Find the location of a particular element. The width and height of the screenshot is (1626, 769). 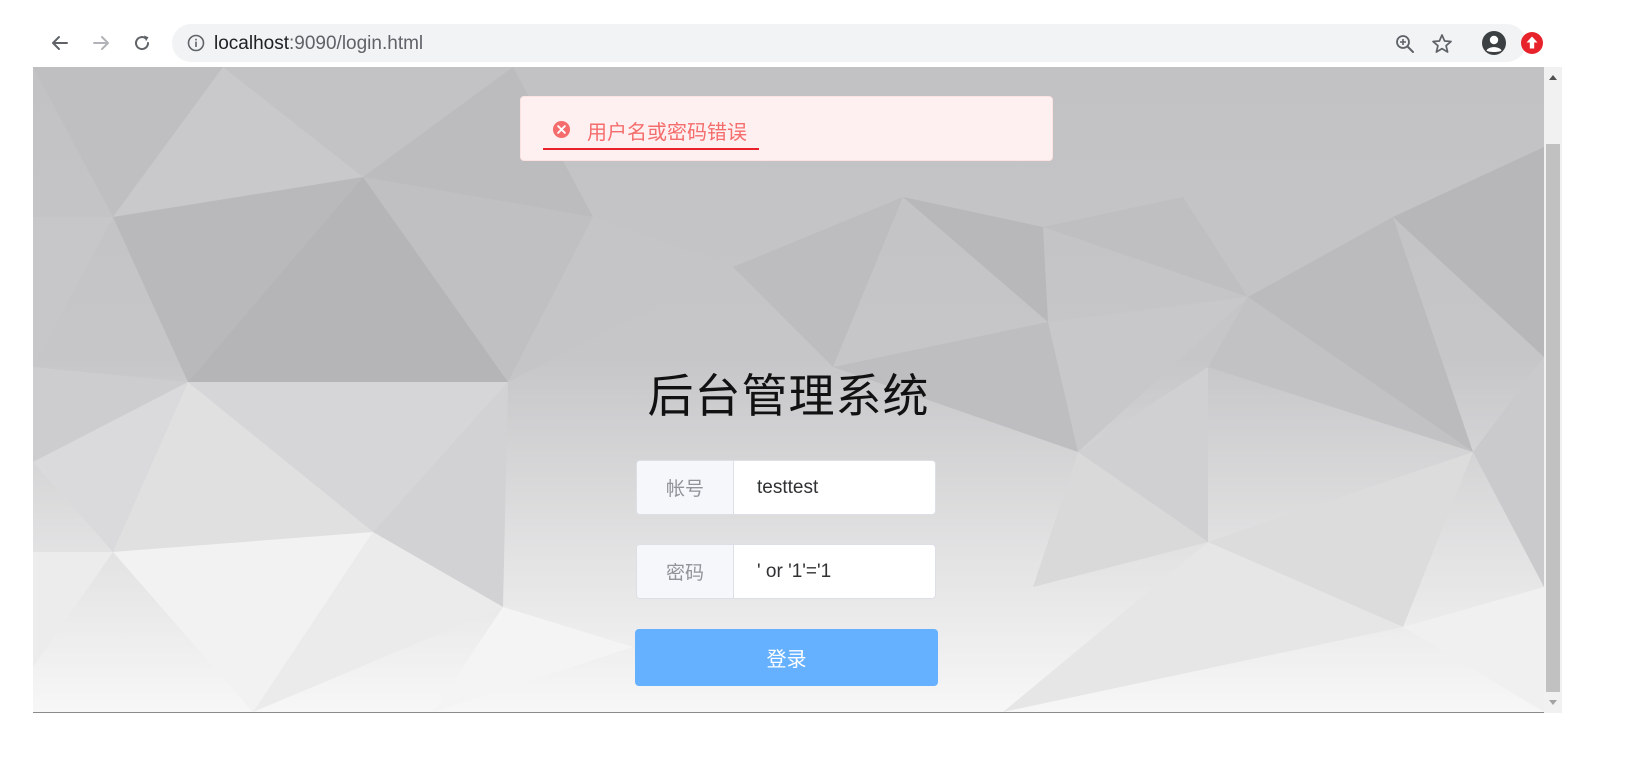

vertical-scrollbar is located at coordinates (1553, 390).